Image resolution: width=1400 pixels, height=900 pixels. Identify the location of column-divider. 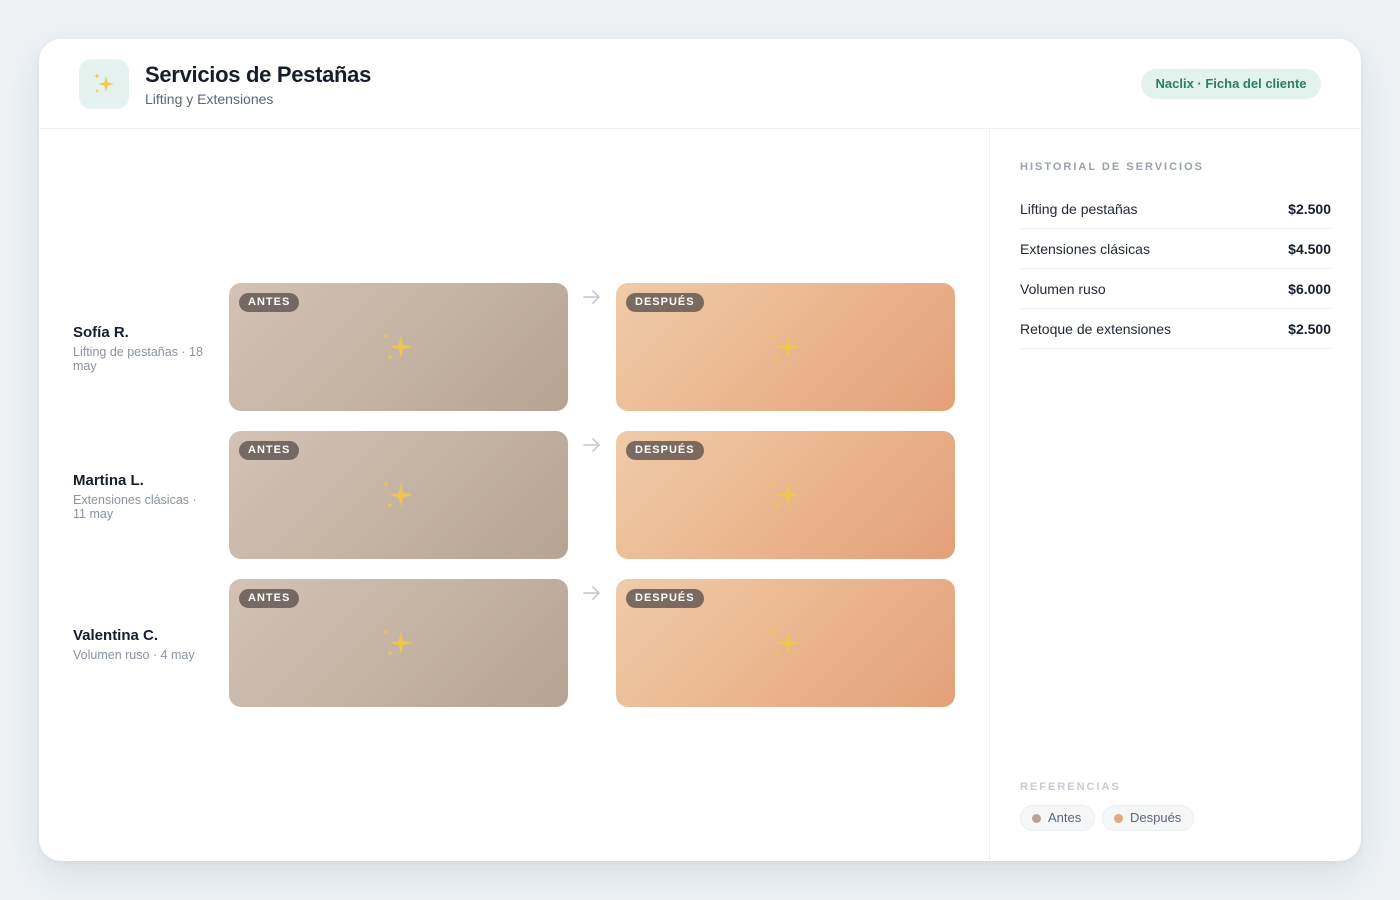
(989, 495).